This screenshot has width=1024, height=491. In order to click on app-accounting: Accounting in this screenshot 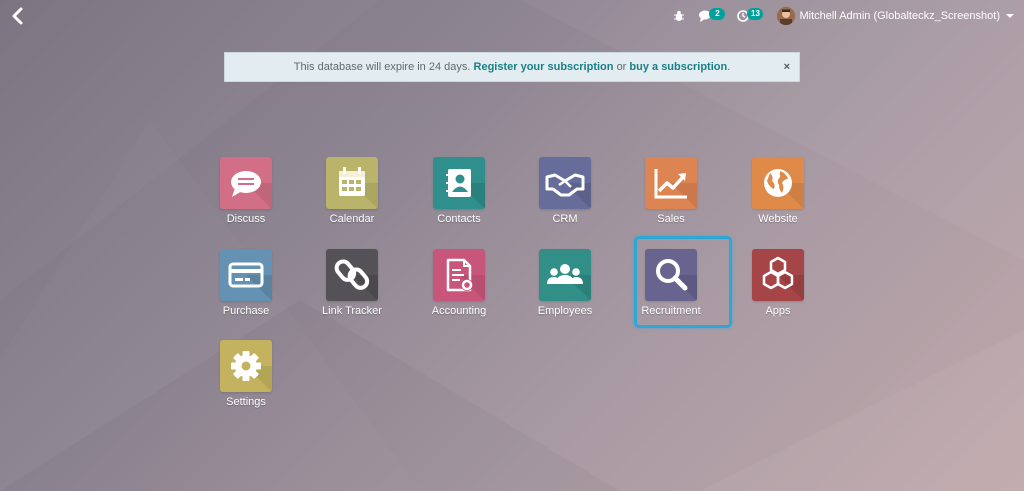, I will do `click(459, 289)`.